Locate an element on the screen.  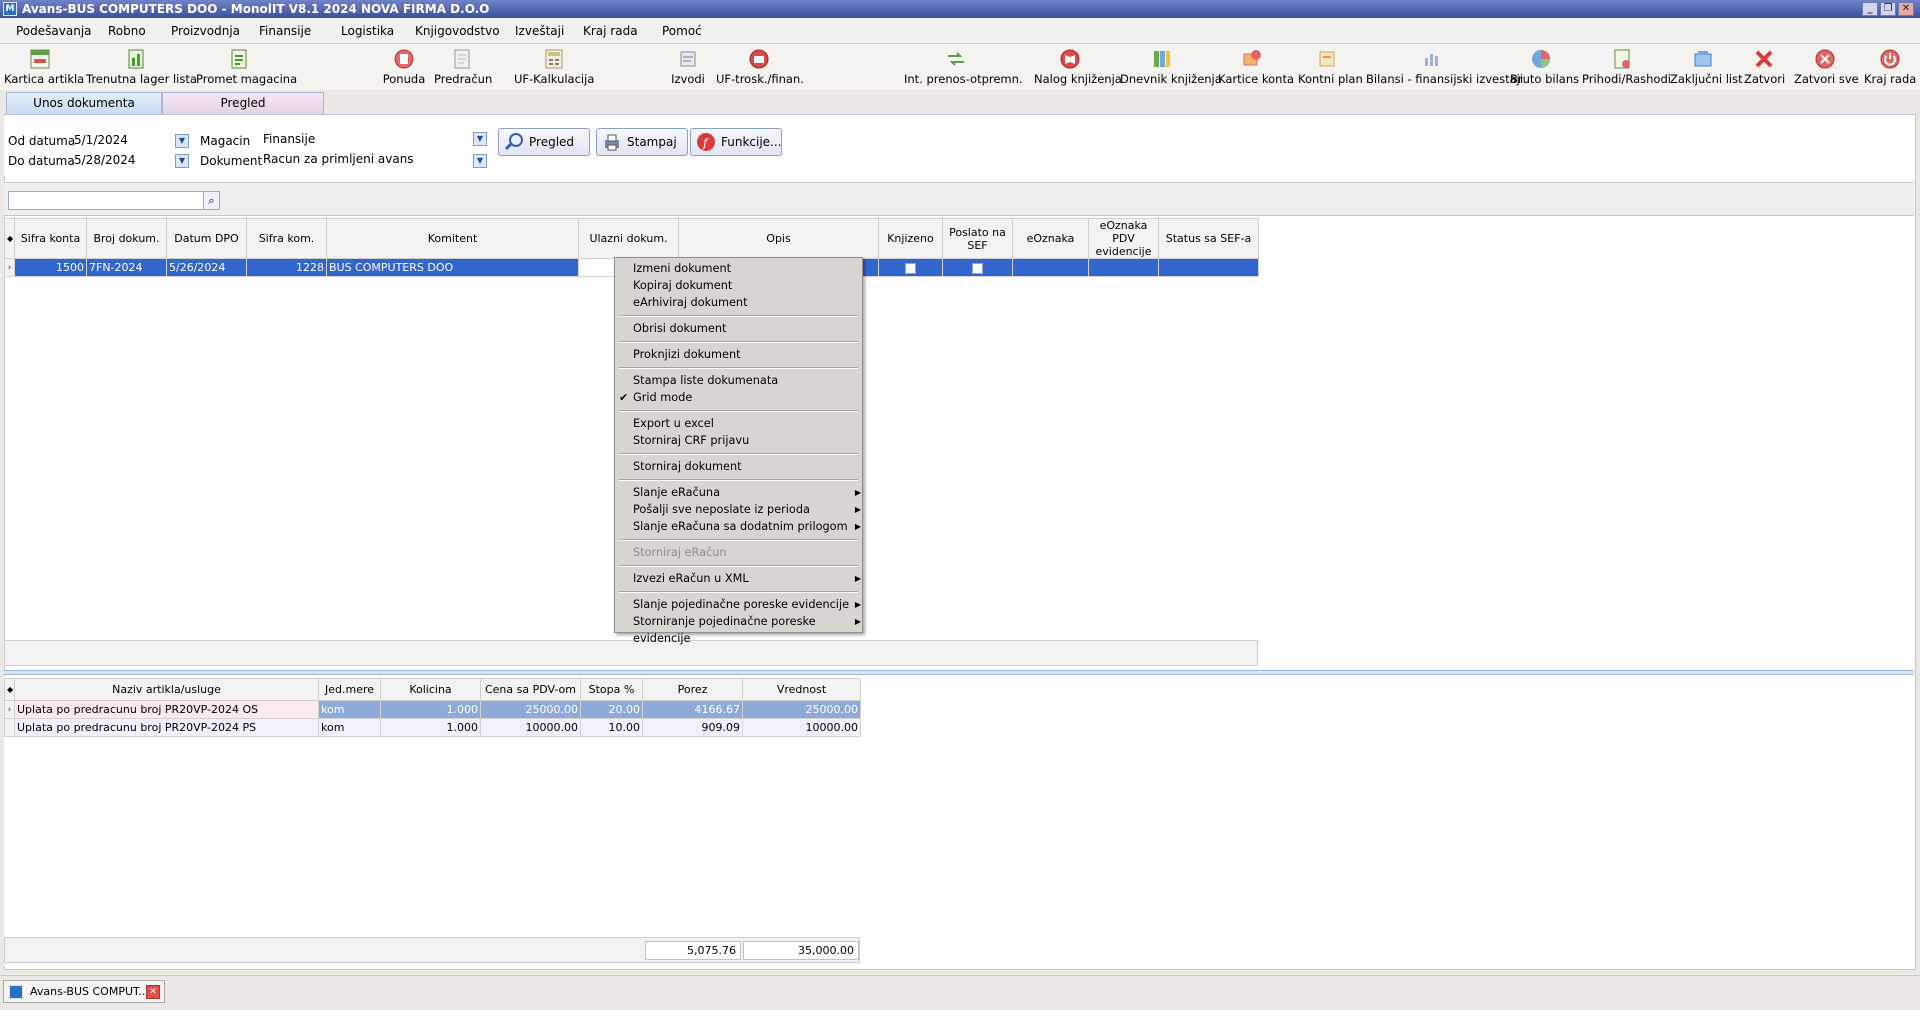
col-porez: Porez is located at coordinates (692, 689).